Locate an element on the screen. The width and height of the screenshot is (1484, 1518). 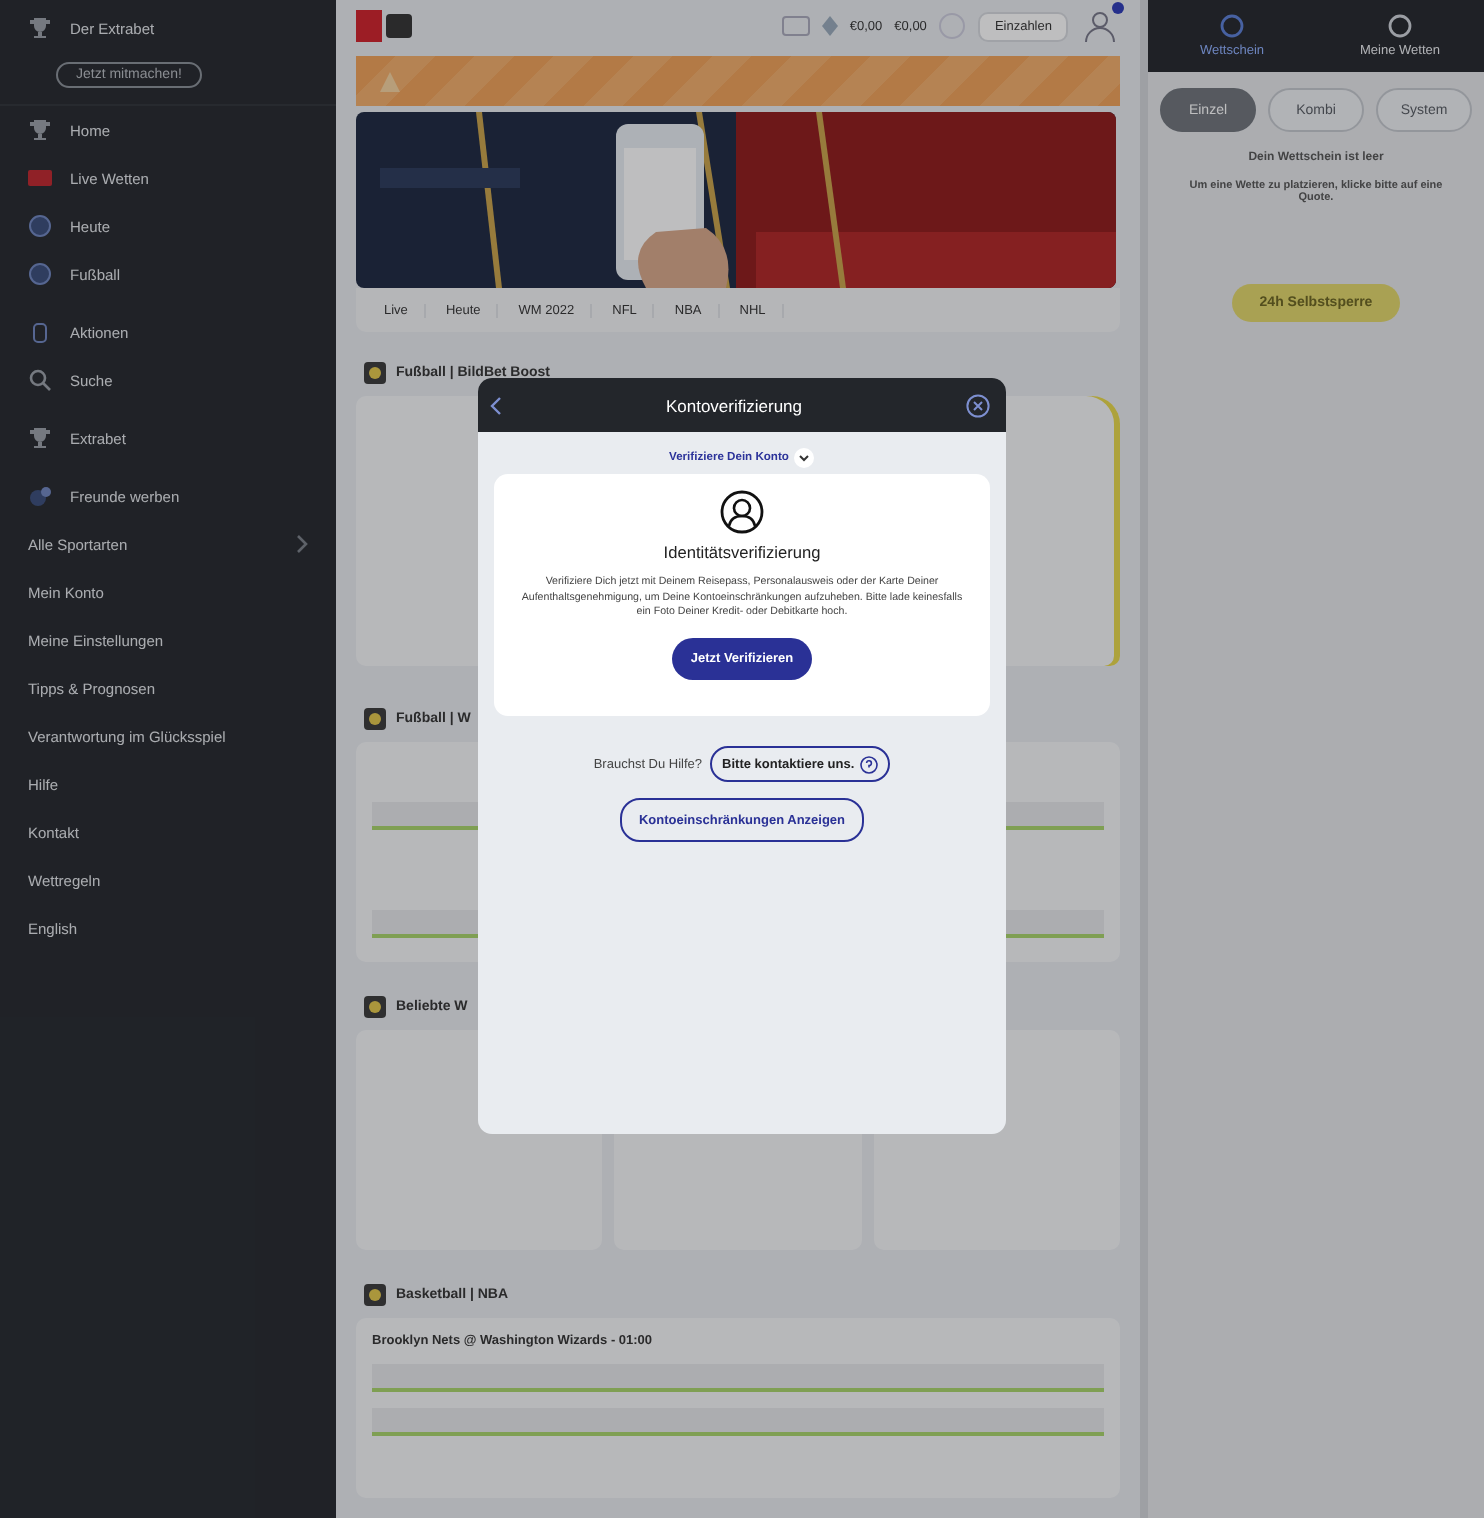
close-button is located at coordinates (977, 405).